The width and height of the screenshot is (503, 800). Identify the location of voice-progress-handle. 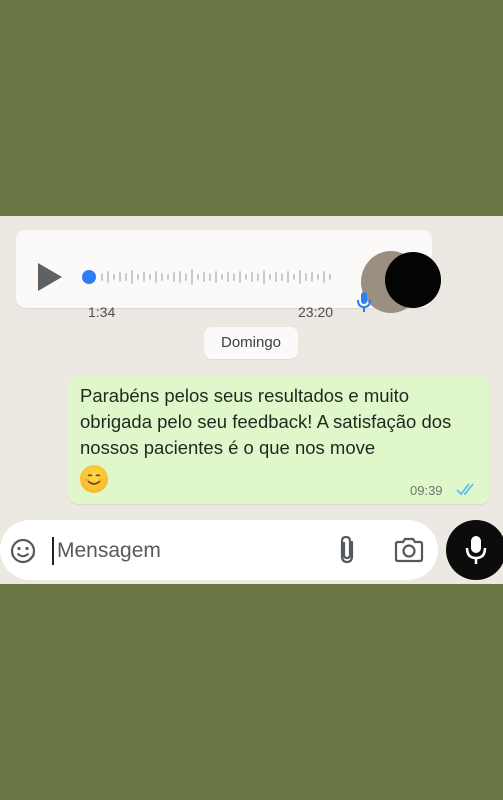
(89, 277).